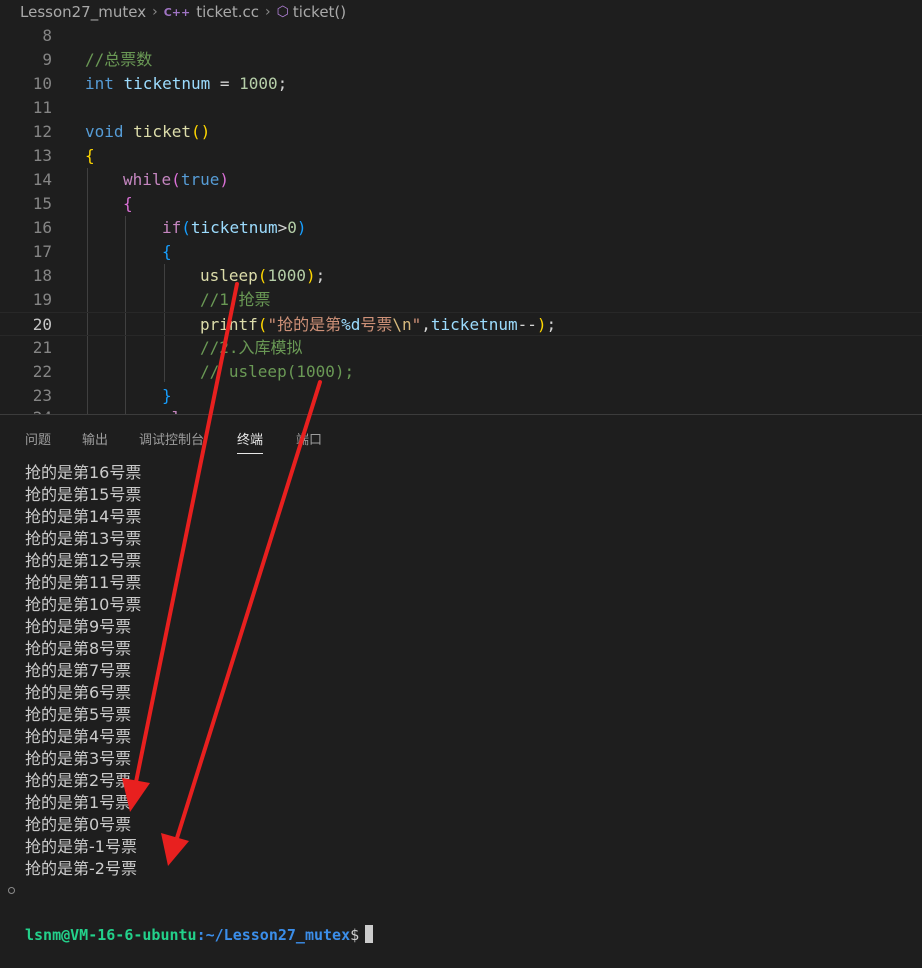  I want to click on prompt-user: lsnm@VM-16-6-ubuntu, so click(111, 935).